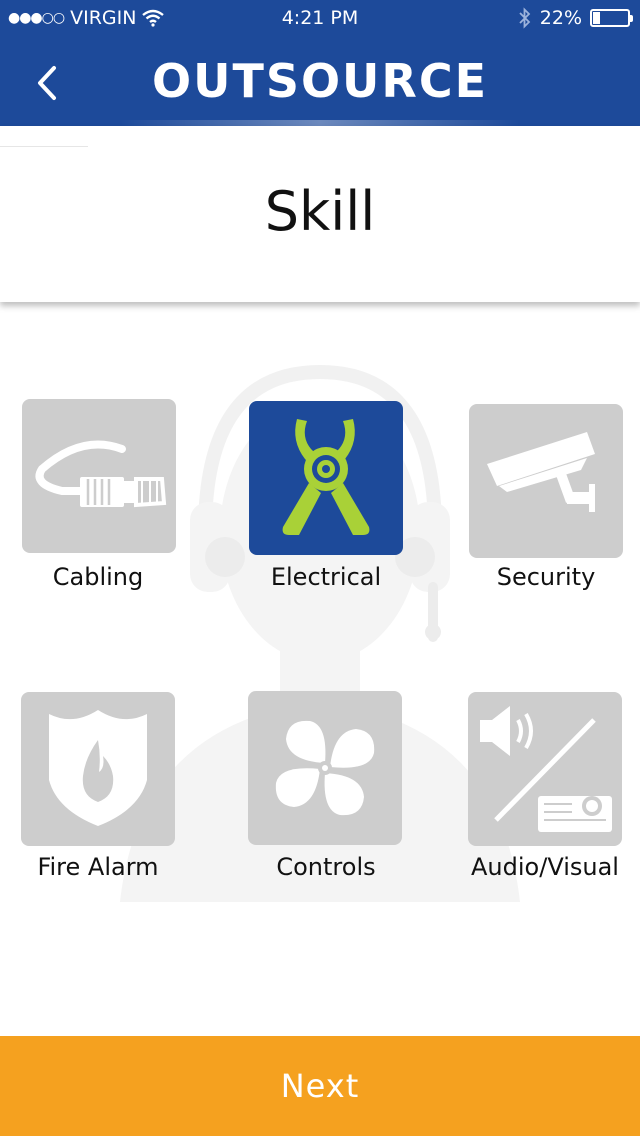 The height and width of the screenshot is (1136, 640). I want to click on skill-tile-electrical, so click(326, 478).